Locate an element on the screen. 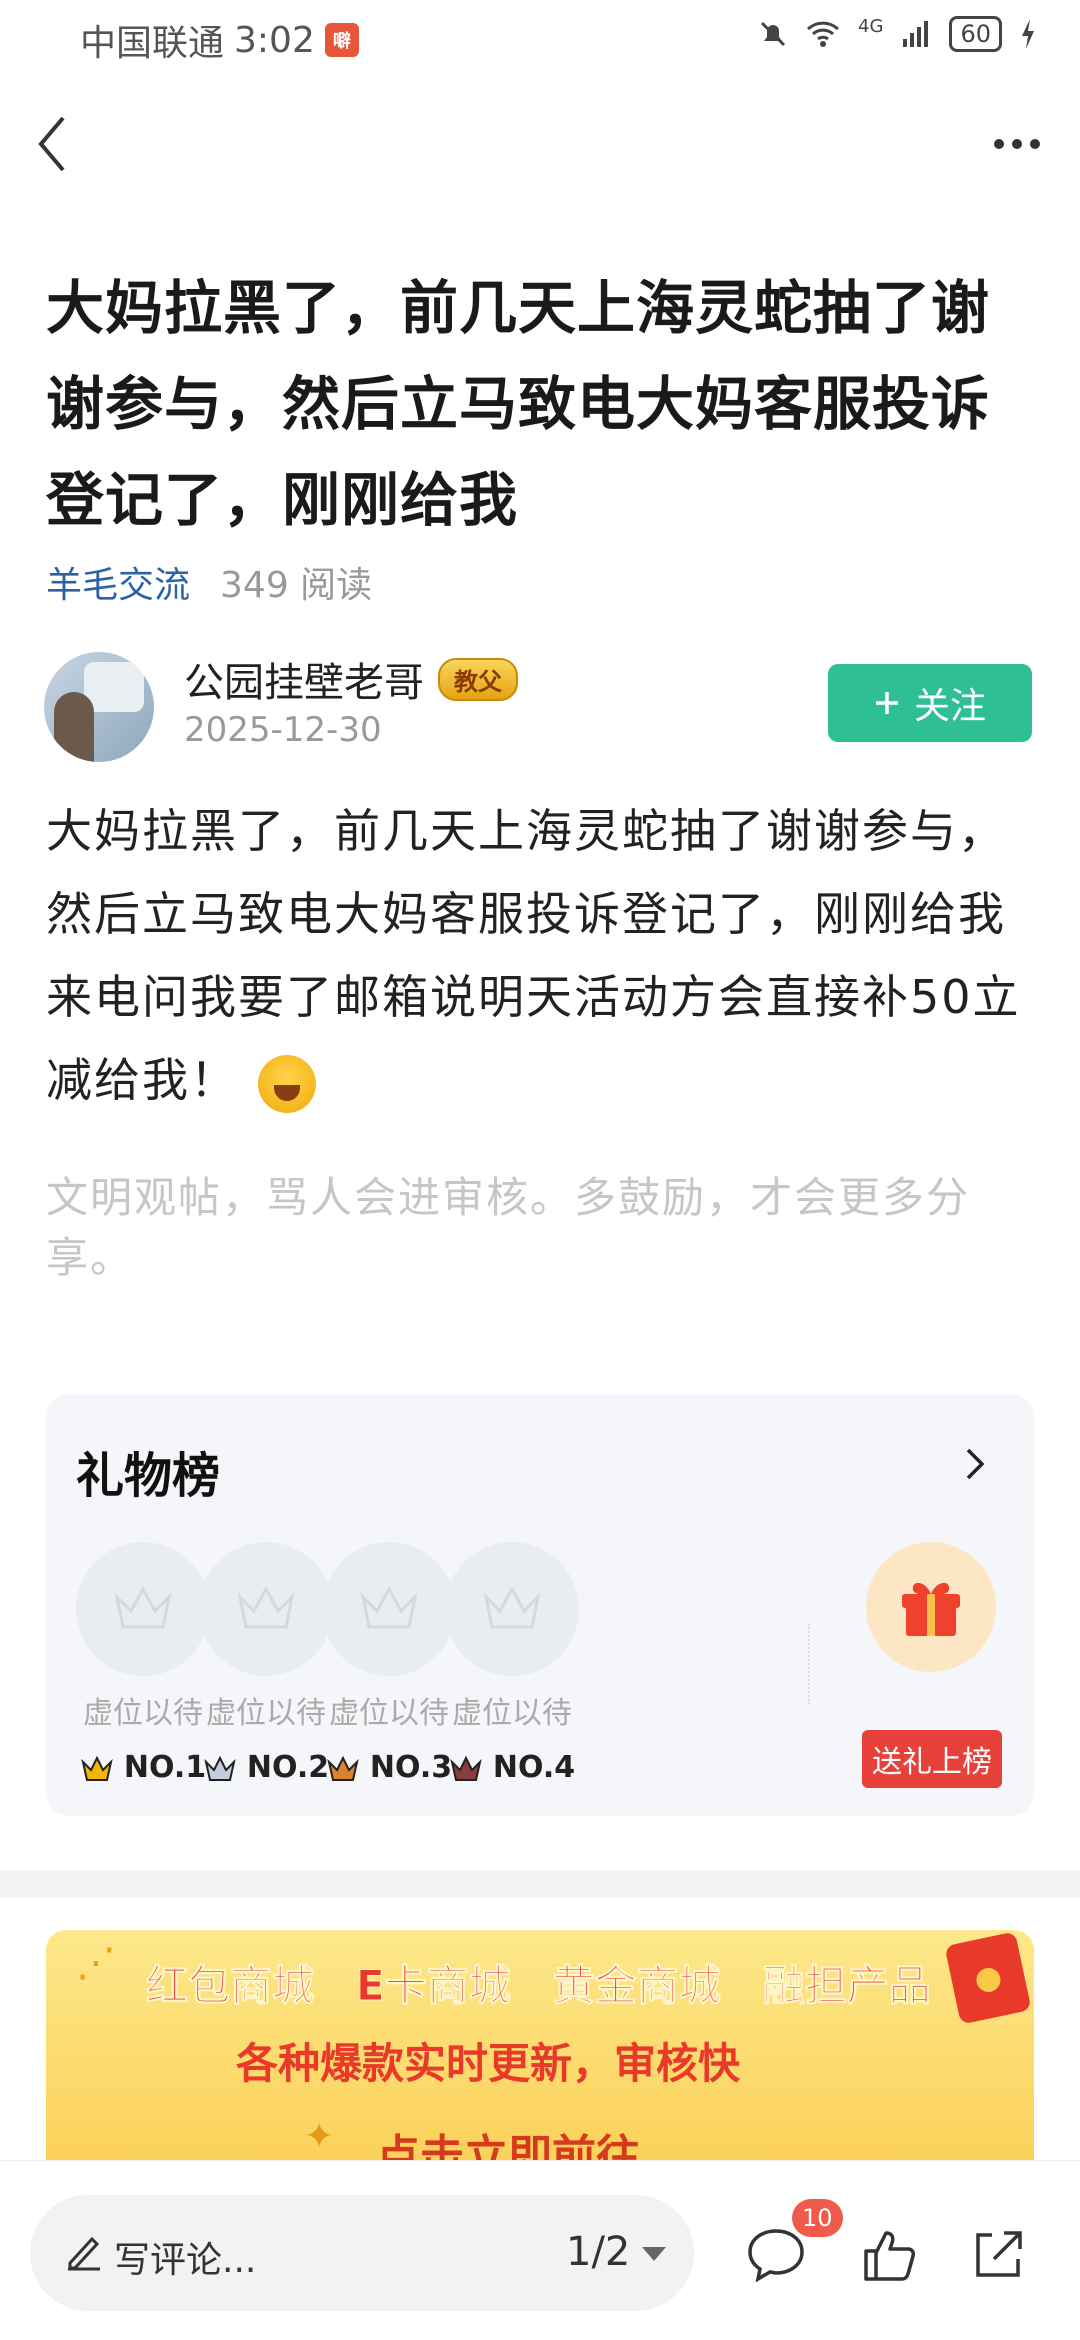 This screenshot has width=1080, height=2340. share-icon is located at coordinates (999, 2254).